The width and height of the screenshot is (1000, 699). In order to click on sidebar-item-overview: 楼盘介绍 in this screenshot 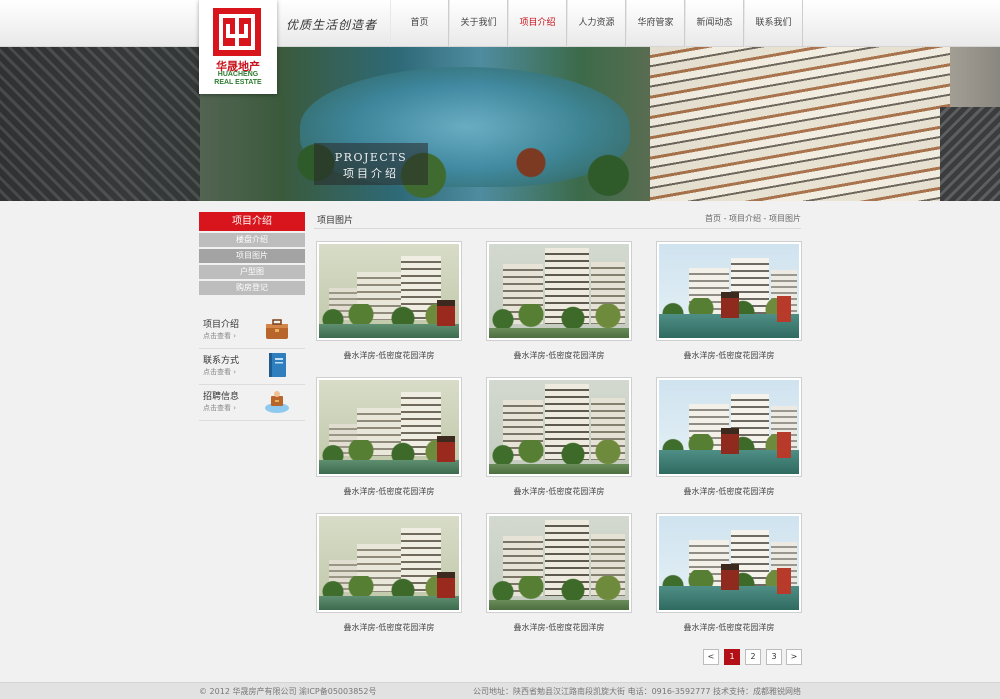, I will do `click(252, 240)`.